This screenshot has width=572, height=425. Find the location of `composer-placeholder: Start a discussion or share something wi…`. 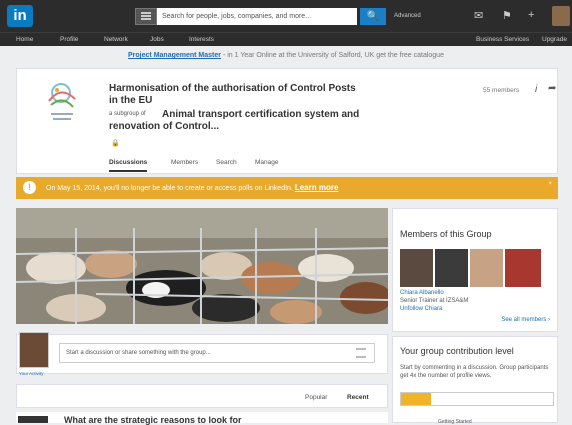

composer-placeholder: Start a discussion or share something wi… is located at coordinates (138, 353).